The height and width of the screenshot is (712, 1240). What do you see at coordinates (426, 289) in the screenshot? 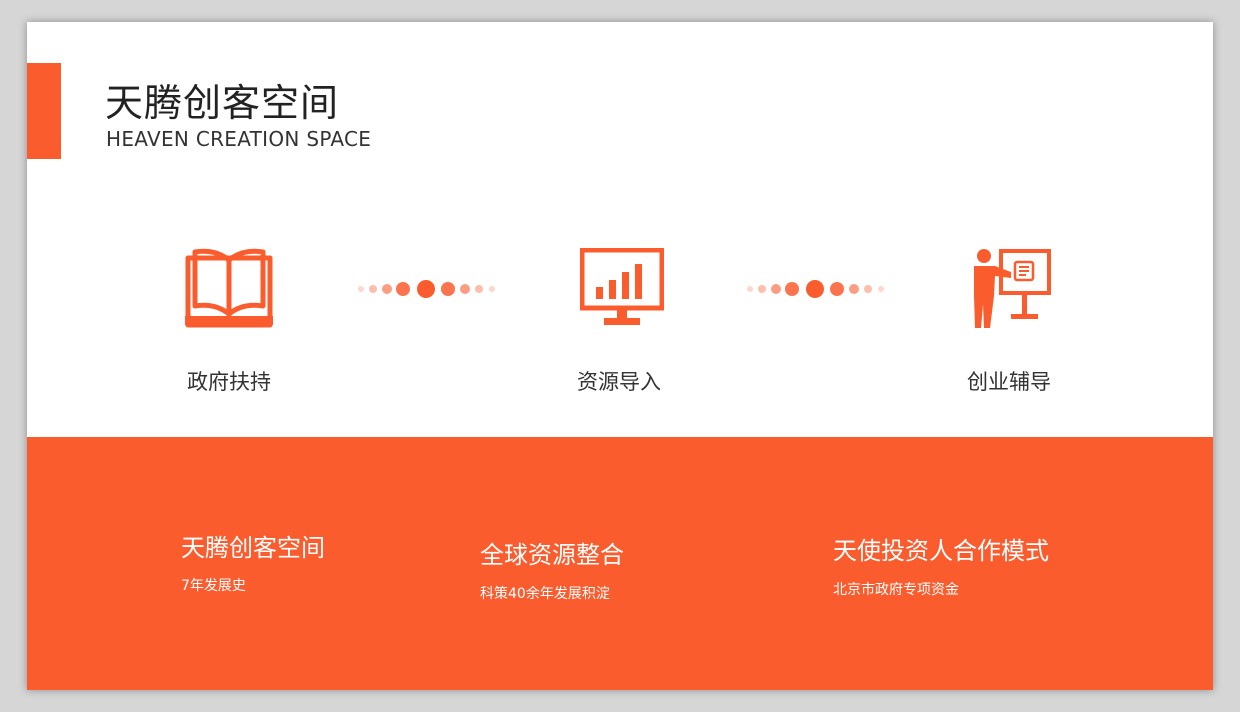
I see `connector-dots-left` at bounding box center [426, 289].